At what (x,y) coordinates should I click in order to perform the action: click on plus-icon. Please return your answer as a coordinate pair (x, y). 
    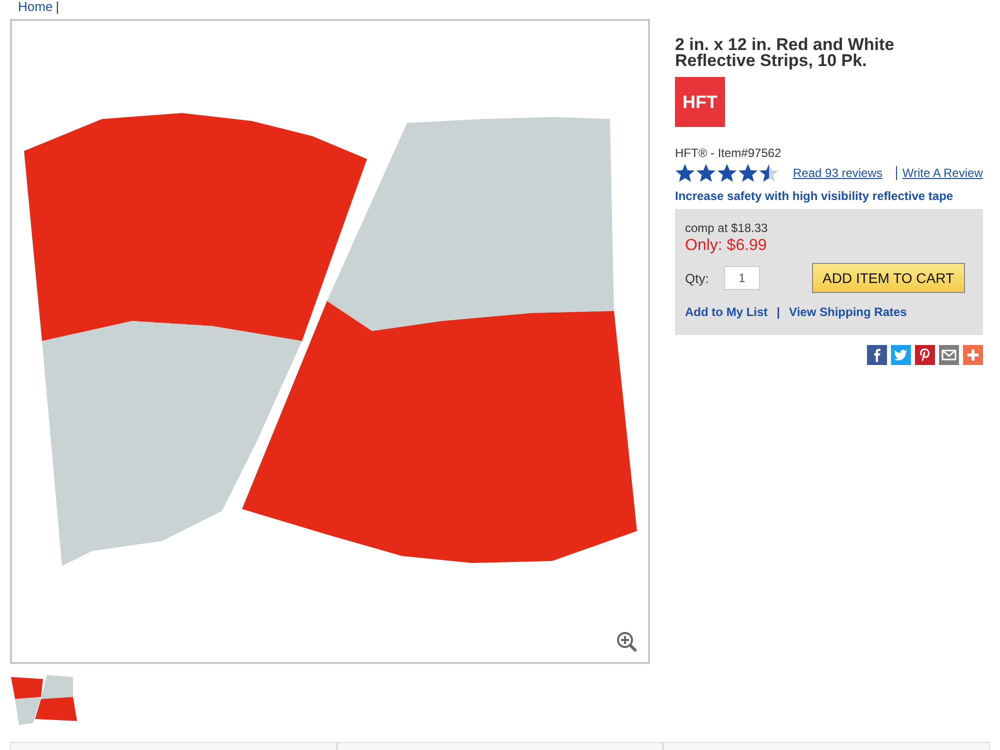
    Looking at the image, I should click on (973, 355).